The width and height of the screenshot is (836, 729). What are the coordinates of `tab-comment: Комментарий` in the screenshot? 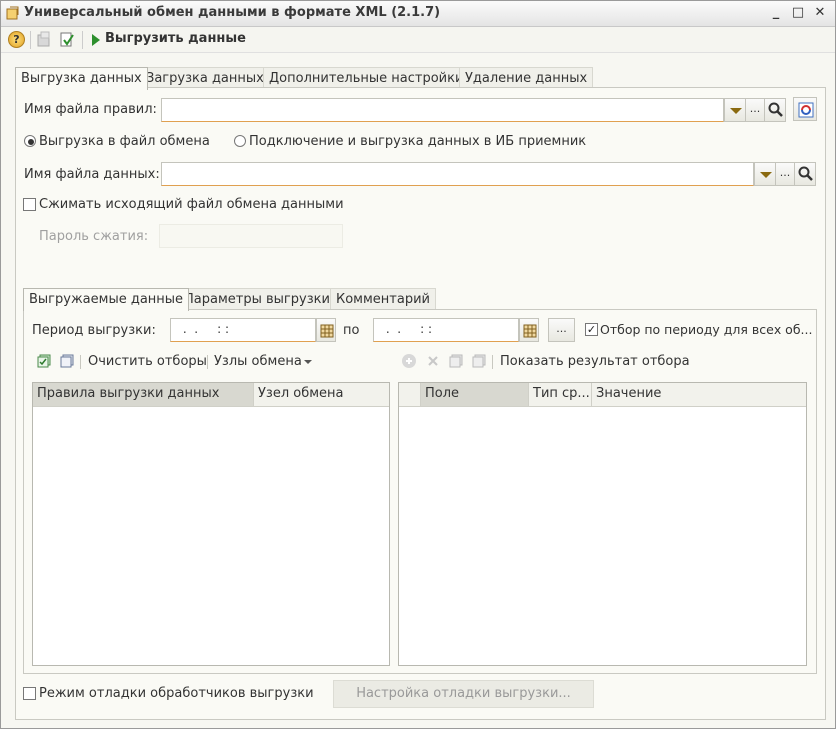 It's located at (383, 299).